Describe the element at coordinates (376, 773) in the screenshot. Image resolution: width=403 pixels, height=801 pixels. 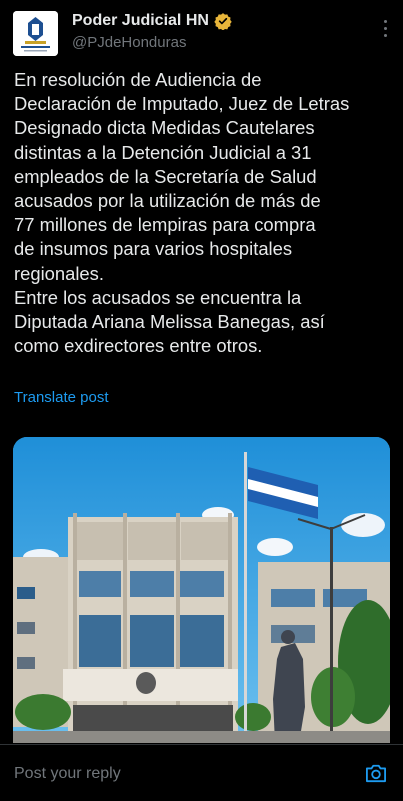
I see `camera-icon` at that location.